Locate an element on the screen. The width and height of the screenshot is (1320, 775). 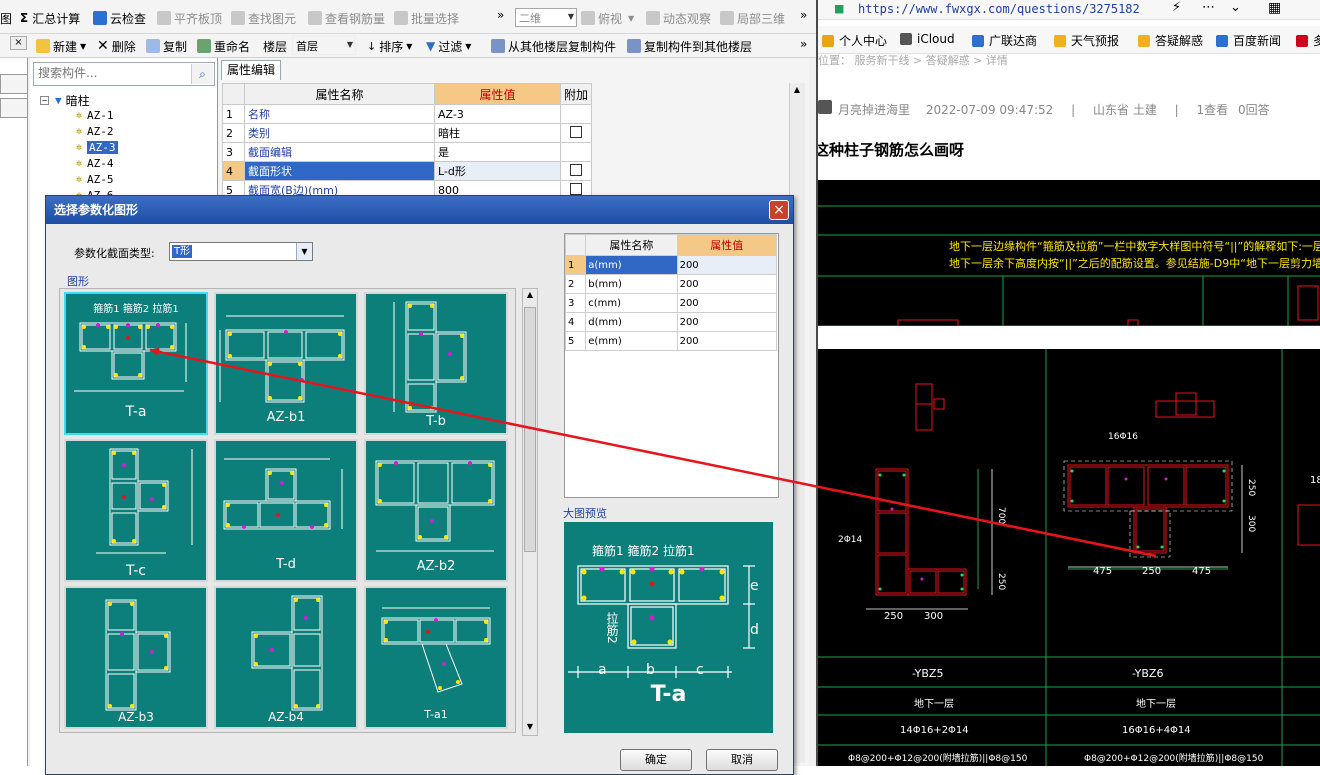
find-element-button: 查找图元 is located at coordinates (263, 18).